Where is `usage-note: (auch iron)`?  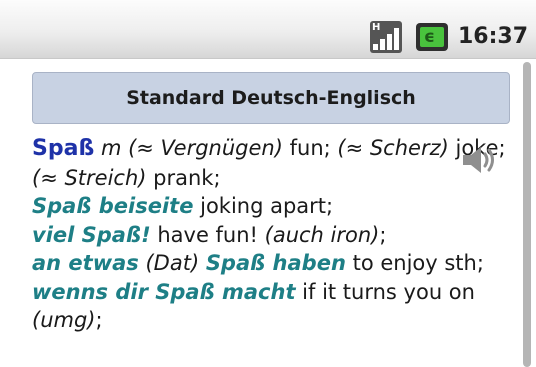
usage-note: (auch iron) is located at coordinates (322, 234).